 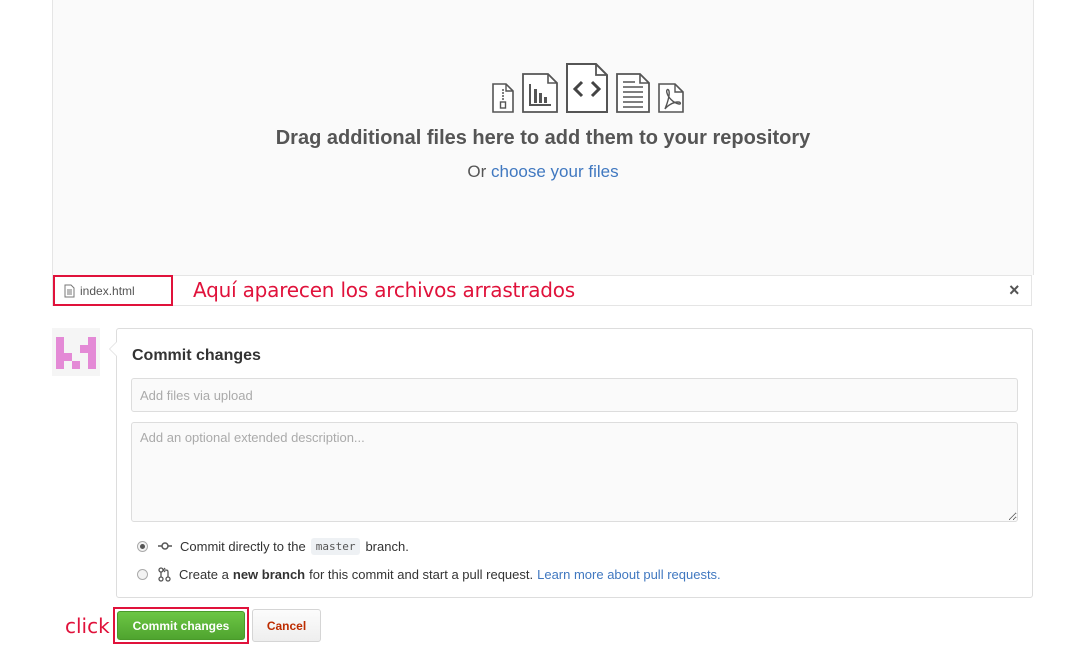 I want to click on code-file-icon, so click(x=587, y=90).